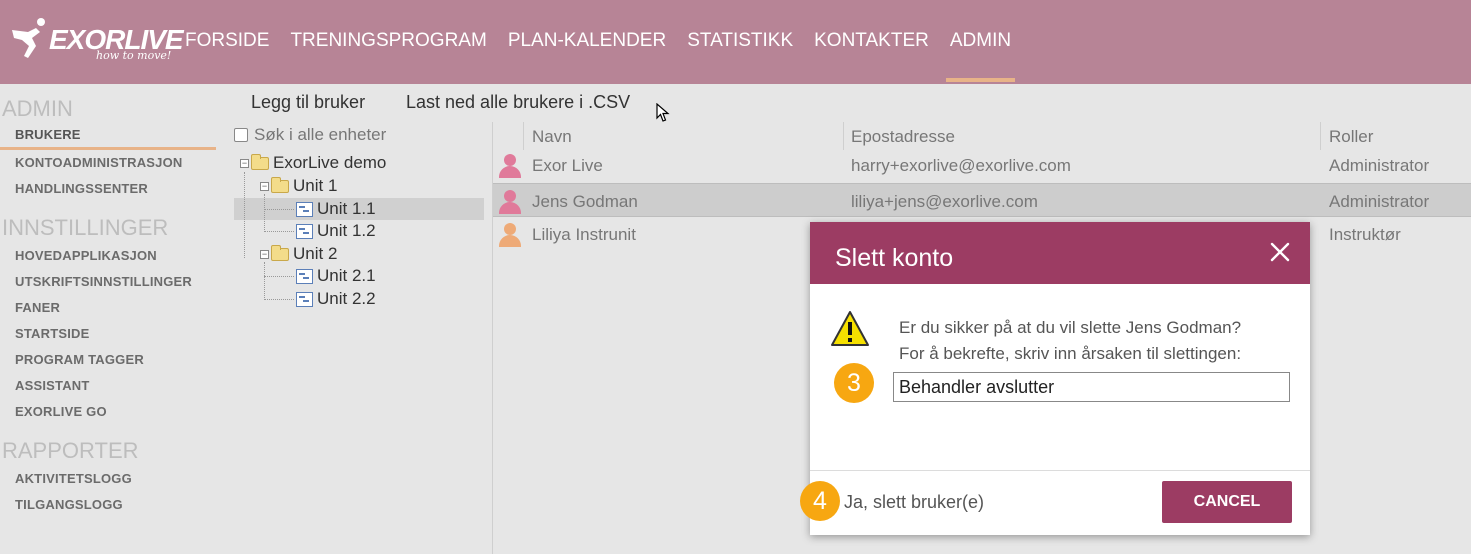 This screenshot has height=554, width=1471. What do you see at coordinates (944, 201) in the screenshot?
I see `user-email: liliya+jens@exorlive.com` at bounding box center [944, 201].